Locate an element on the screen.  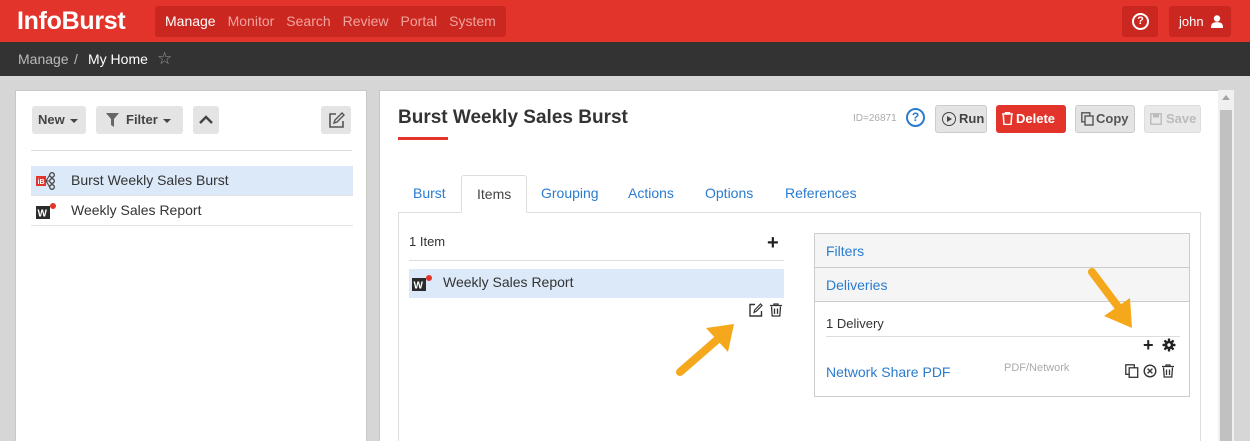
delivery-divider is located at coordinates (1003, 336).